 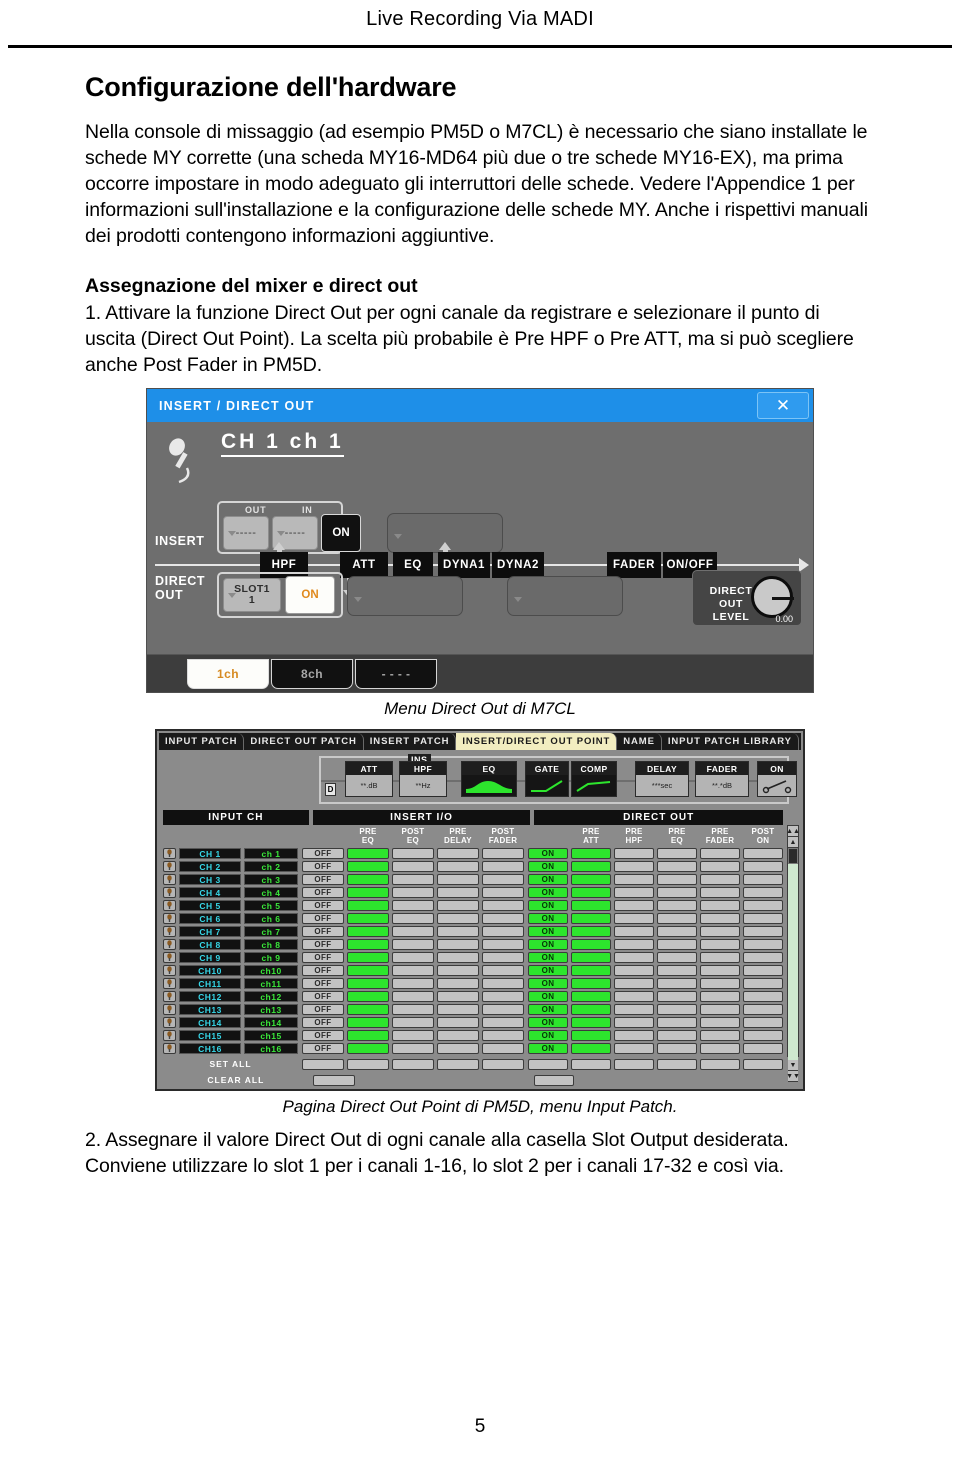 I want to click on tab-direct-out-patch: DIRECT OUT PATCH, so click(x=304, y=741).